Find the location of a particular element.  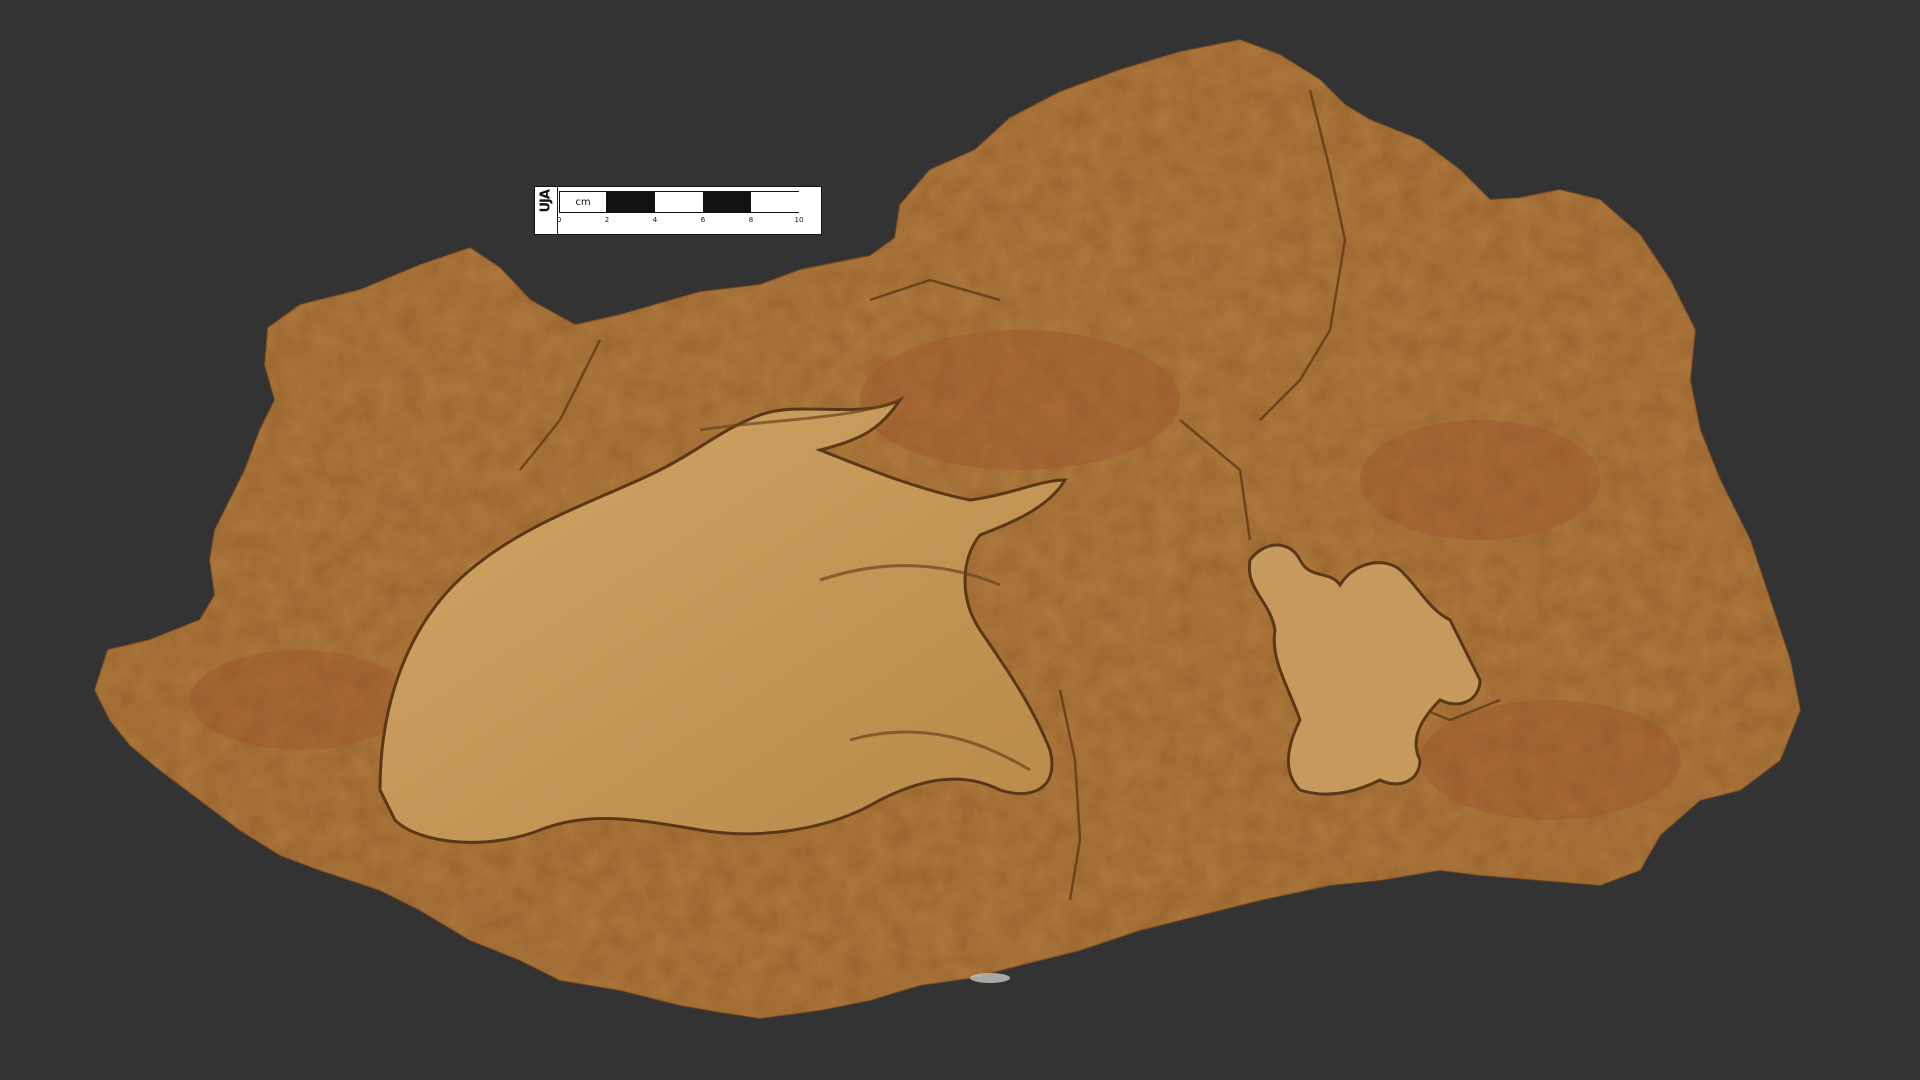

logo-text: UJA is located at coordinates (546, 201).